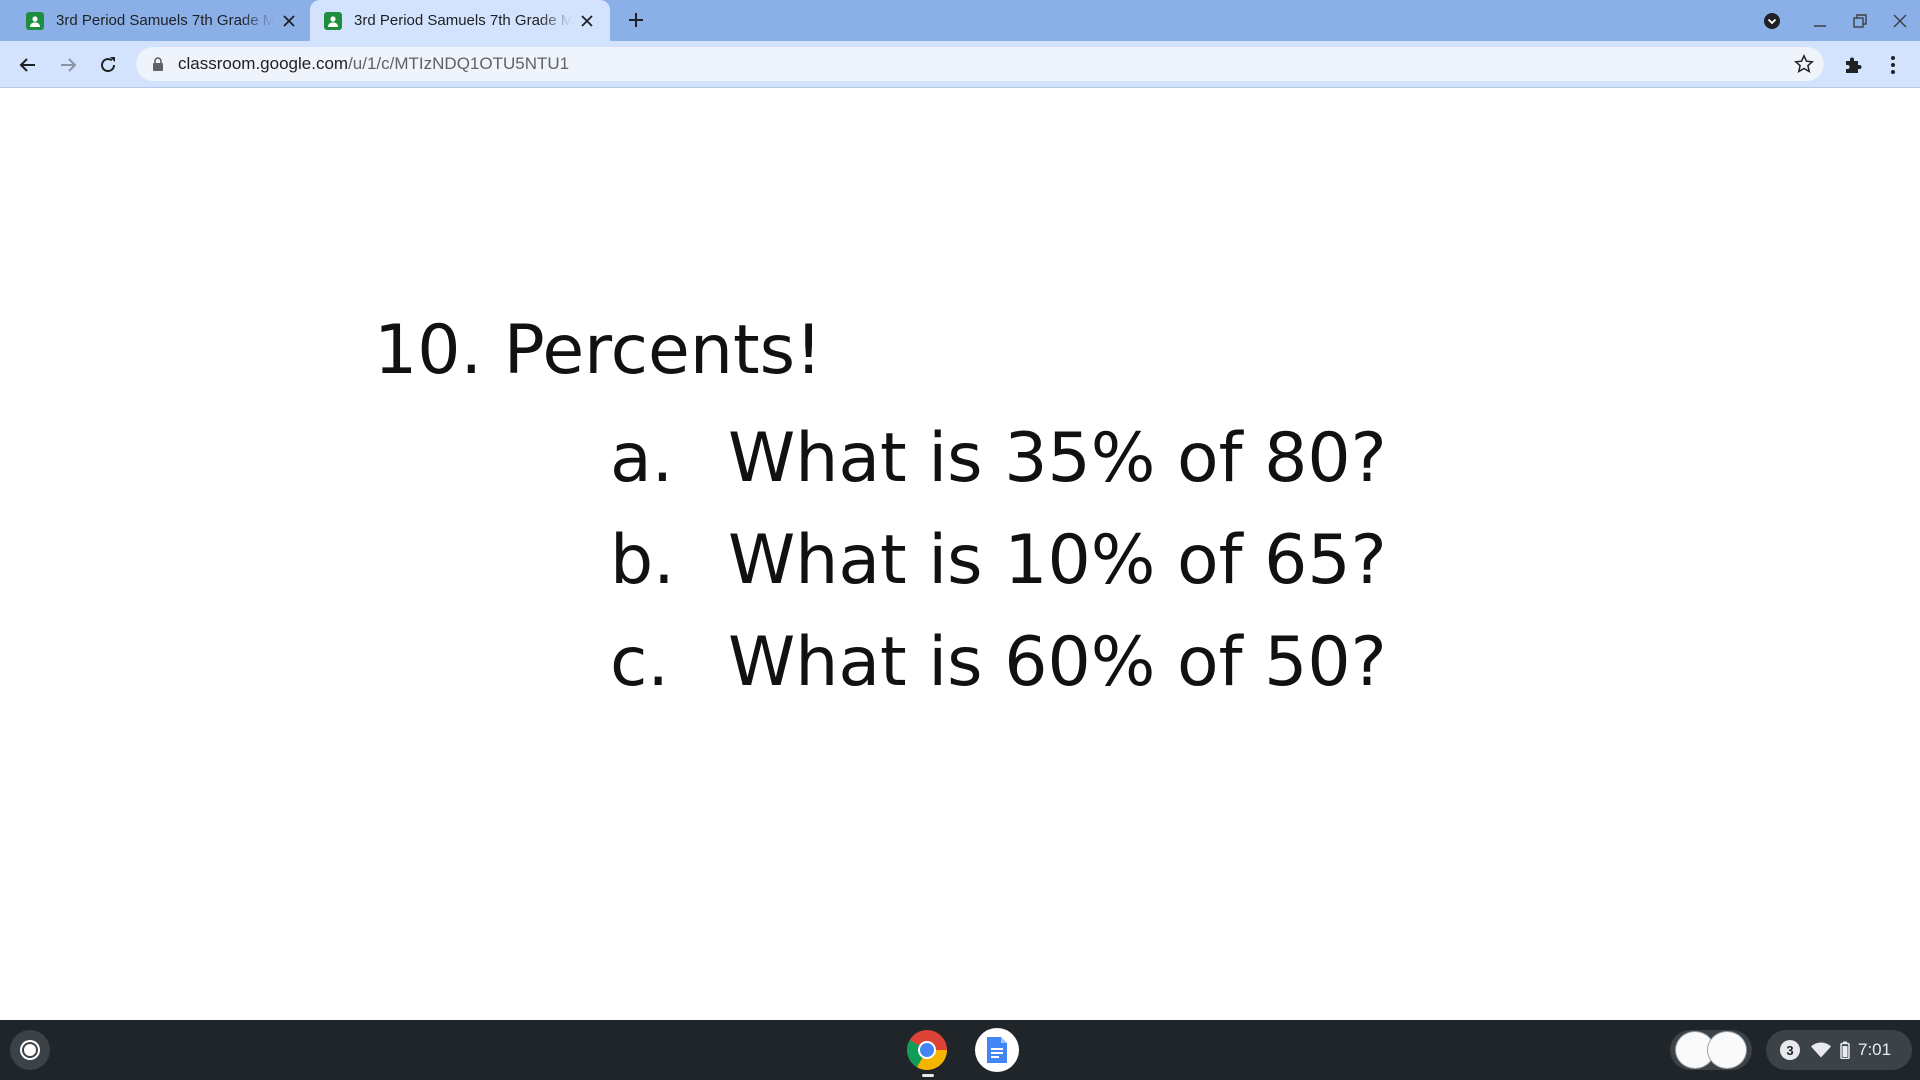  Describe the element at coordinates (1790, 1050) in the screenshot. I see `notification-count-badge: 3` at that location.